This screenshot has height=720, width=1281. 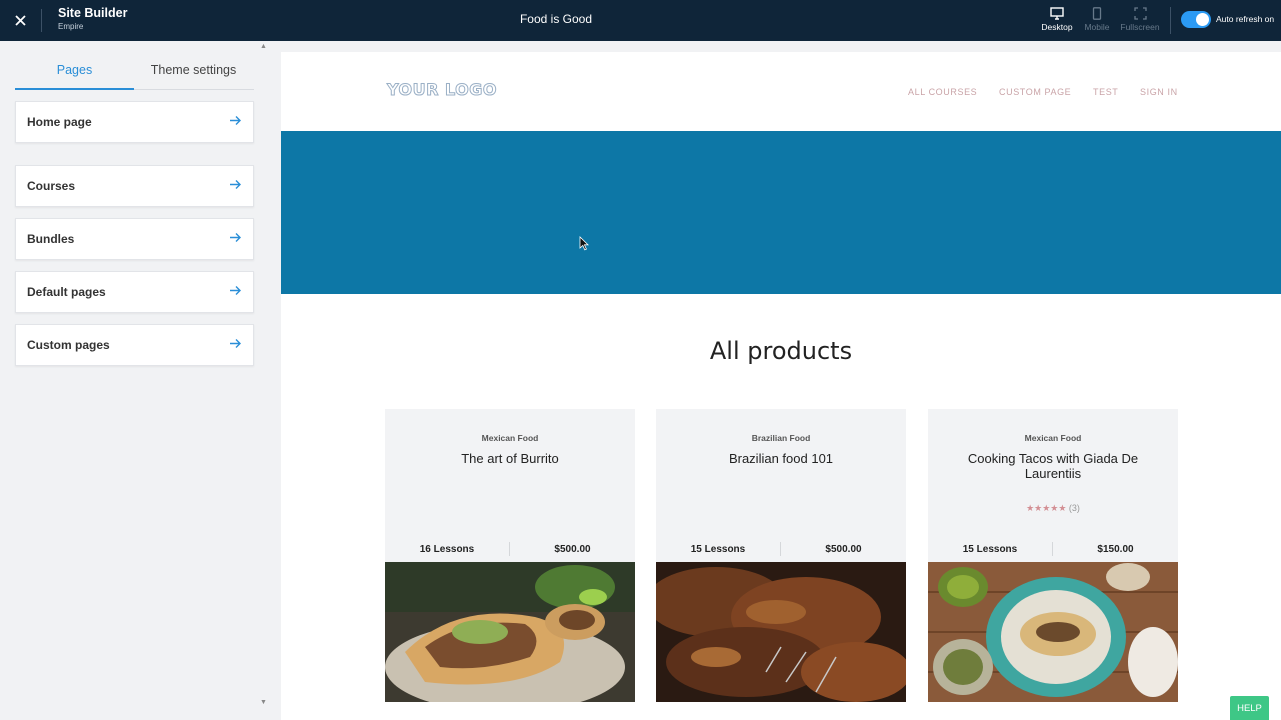 What do you see at coordinates (1140, 21) in the screenshot?
I see `fullscreen-view-button: Fullscreen` at bounding box center [1140, 21].